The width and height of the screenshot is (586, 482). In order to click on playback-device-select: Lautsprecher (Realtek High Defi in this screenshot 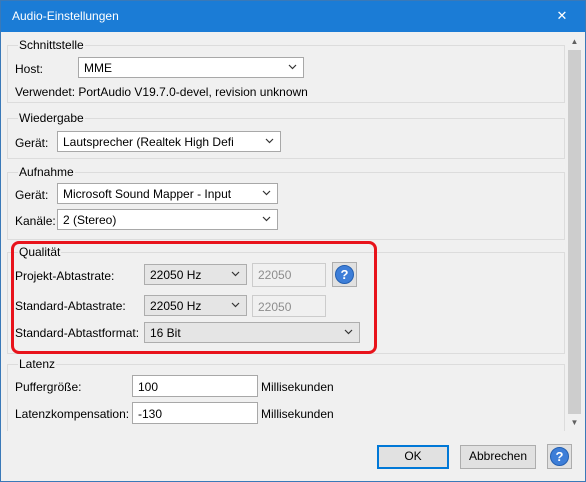, I will do `click(169, 141)`.